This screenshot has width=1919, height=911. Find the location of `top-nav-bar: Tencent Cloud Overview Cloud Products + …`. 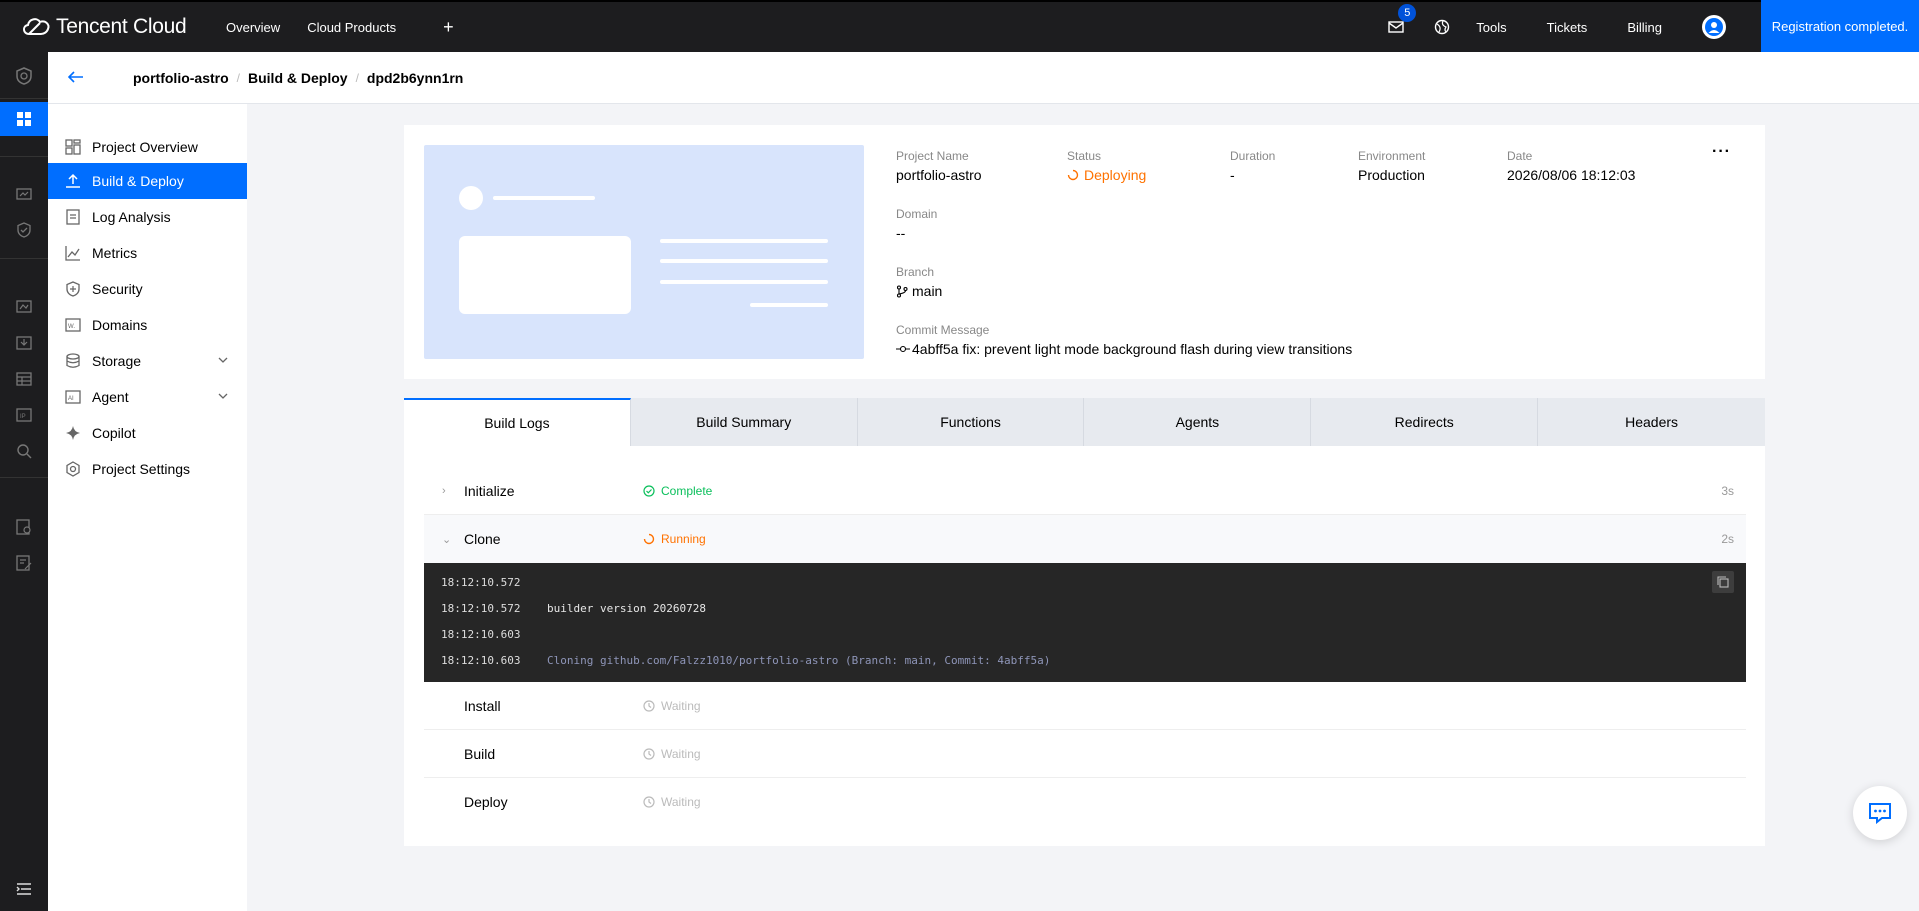

top-nav-bar: Tencent Cloud Overview Cloud Products + … is located at coordinates (959, 26).